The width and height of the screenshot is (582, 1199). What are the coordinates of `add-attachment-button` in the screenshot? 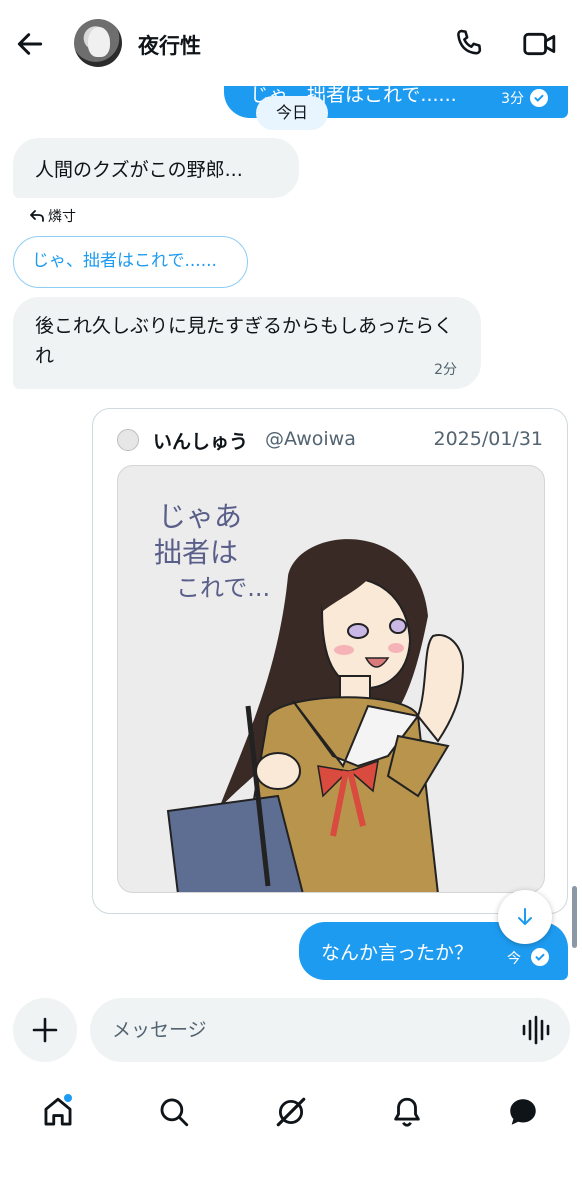 It's located at (45, 1030).